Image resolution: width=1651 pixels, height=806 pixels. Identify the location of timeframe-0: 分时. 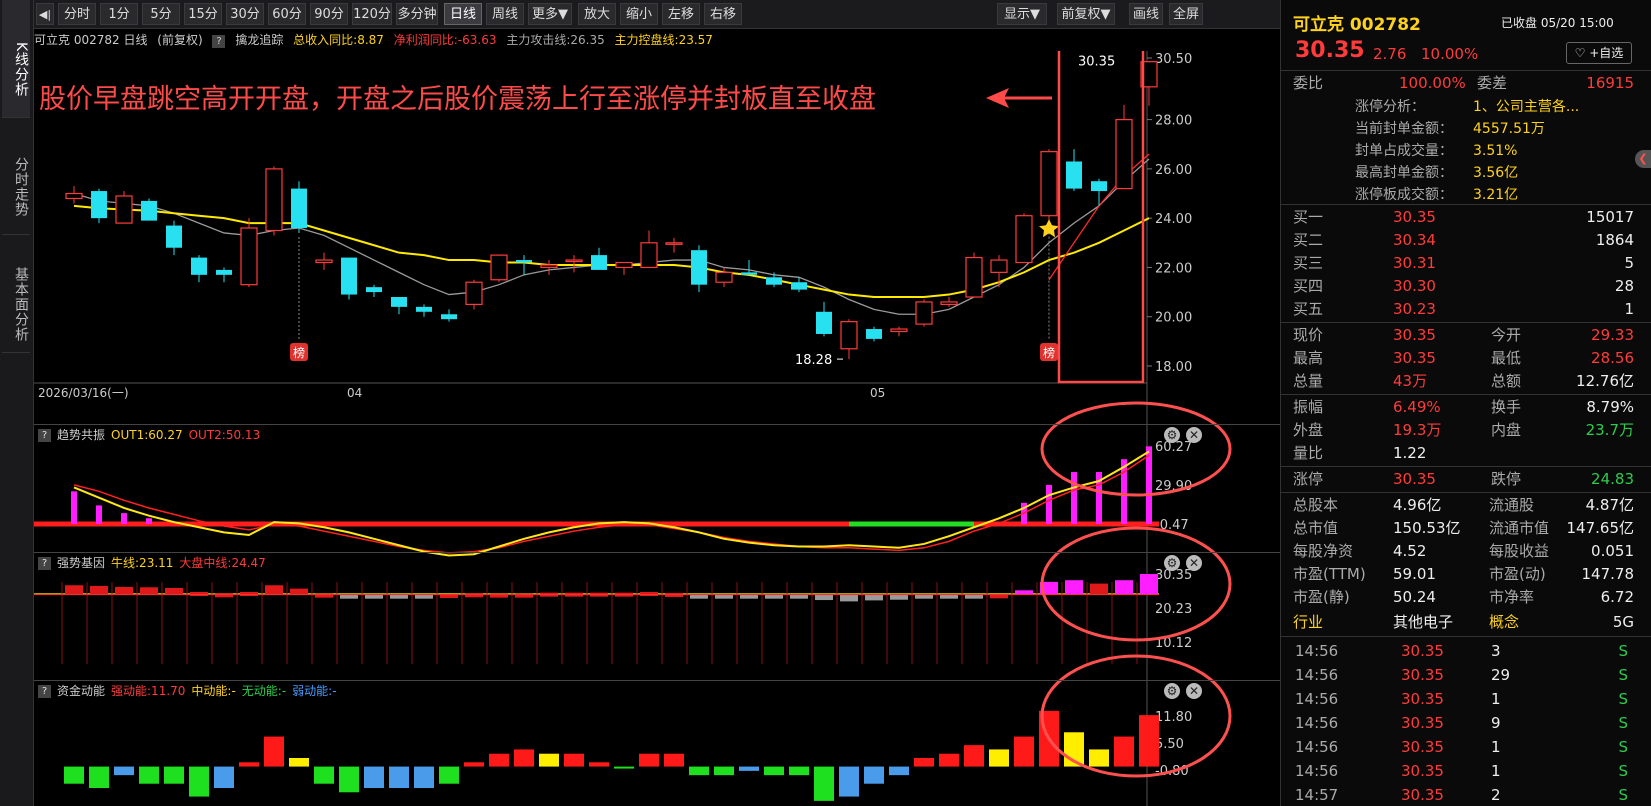
(77, 14).